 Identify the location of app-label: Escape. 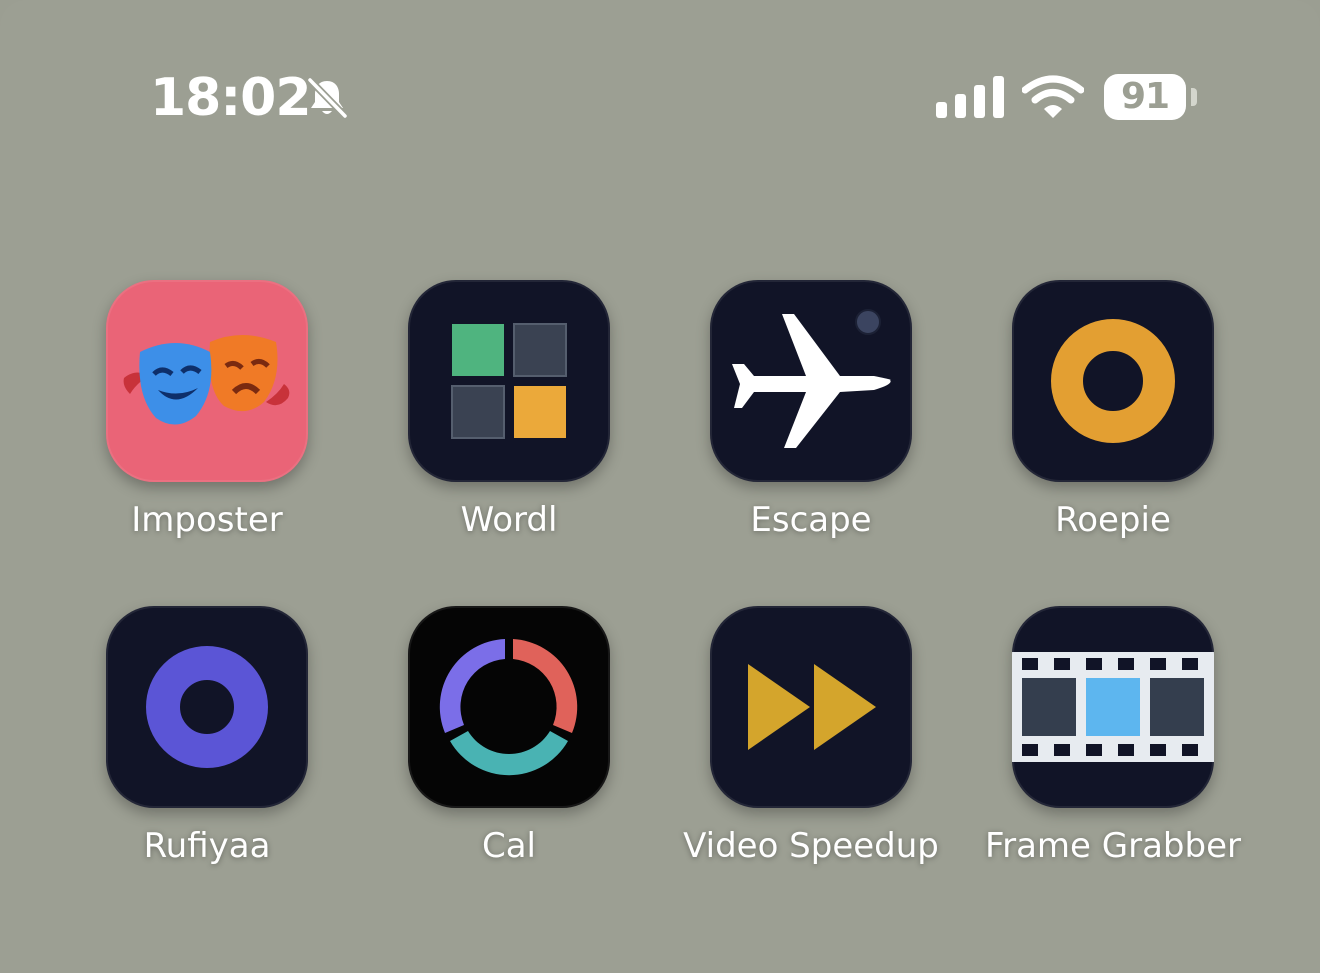
(811, 520).